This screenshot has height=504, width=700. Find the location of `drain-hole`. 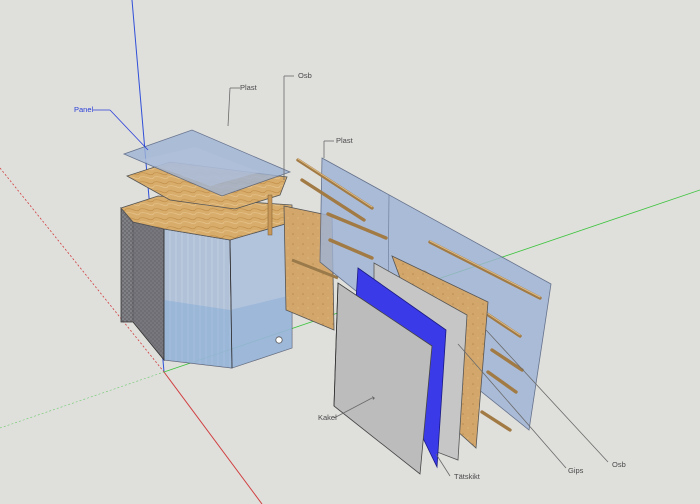

drain-hole is located at coordinates (279, 340).